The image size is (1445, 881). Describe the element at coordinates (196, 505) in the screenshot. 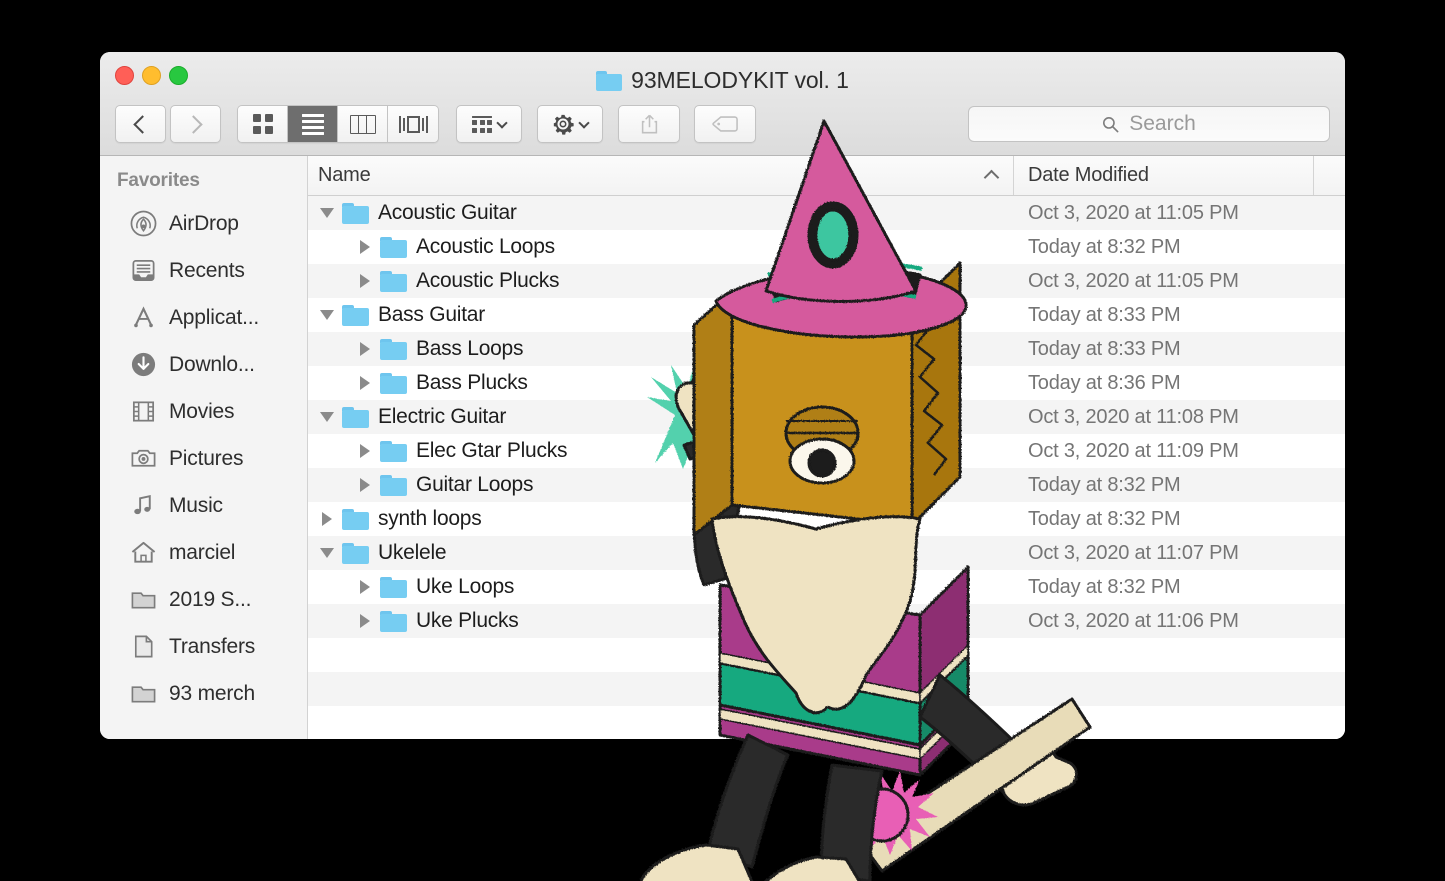

I see `sidebar-item-label: Music` at that location.